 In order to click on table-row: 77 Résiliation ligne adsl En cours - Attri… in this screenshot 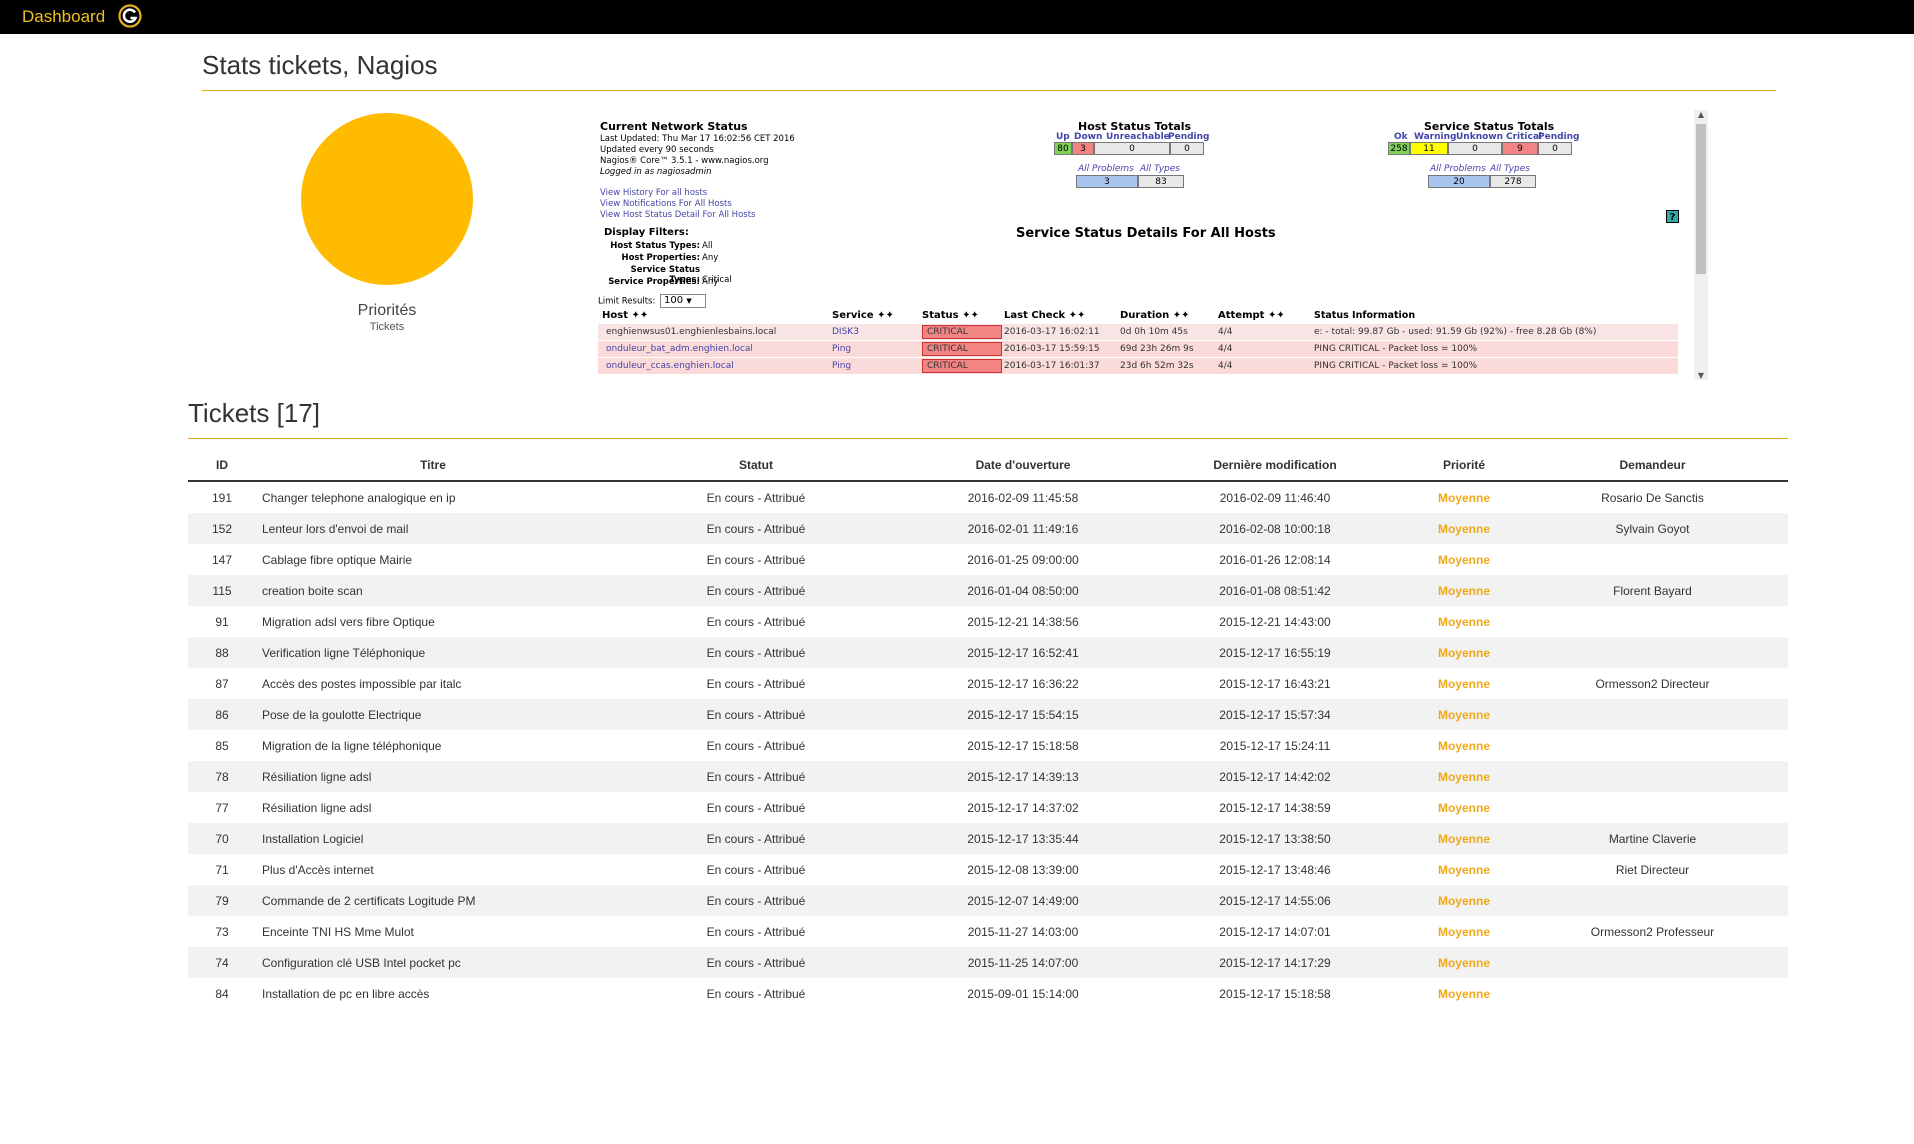, I will do `click(988, 807)`.